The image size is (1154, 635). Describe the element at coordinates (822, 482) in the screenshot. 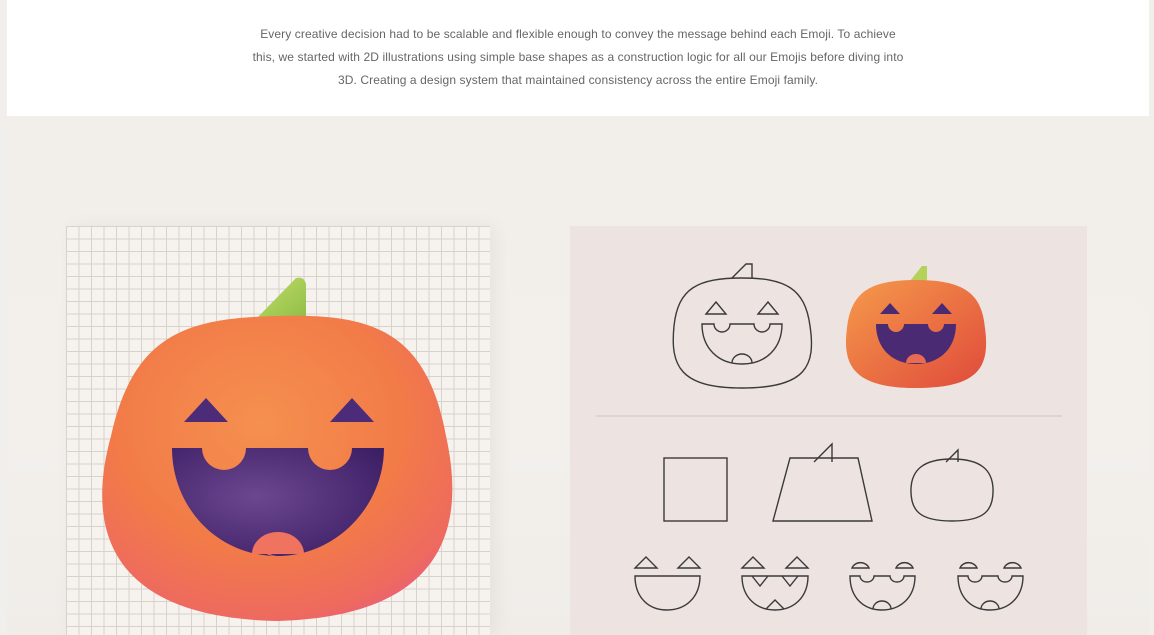

I see `trapezoid-shape-icon` at that location.